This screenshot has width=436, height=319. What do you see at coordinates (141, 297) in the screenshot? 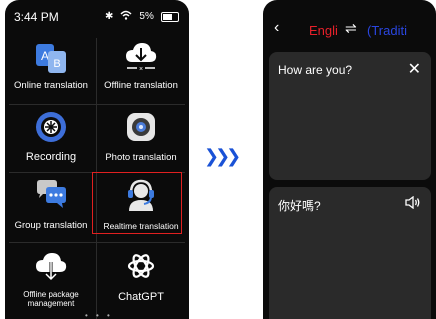
I see `tile-label: ChatGPT` at bounding box center [141, 297].